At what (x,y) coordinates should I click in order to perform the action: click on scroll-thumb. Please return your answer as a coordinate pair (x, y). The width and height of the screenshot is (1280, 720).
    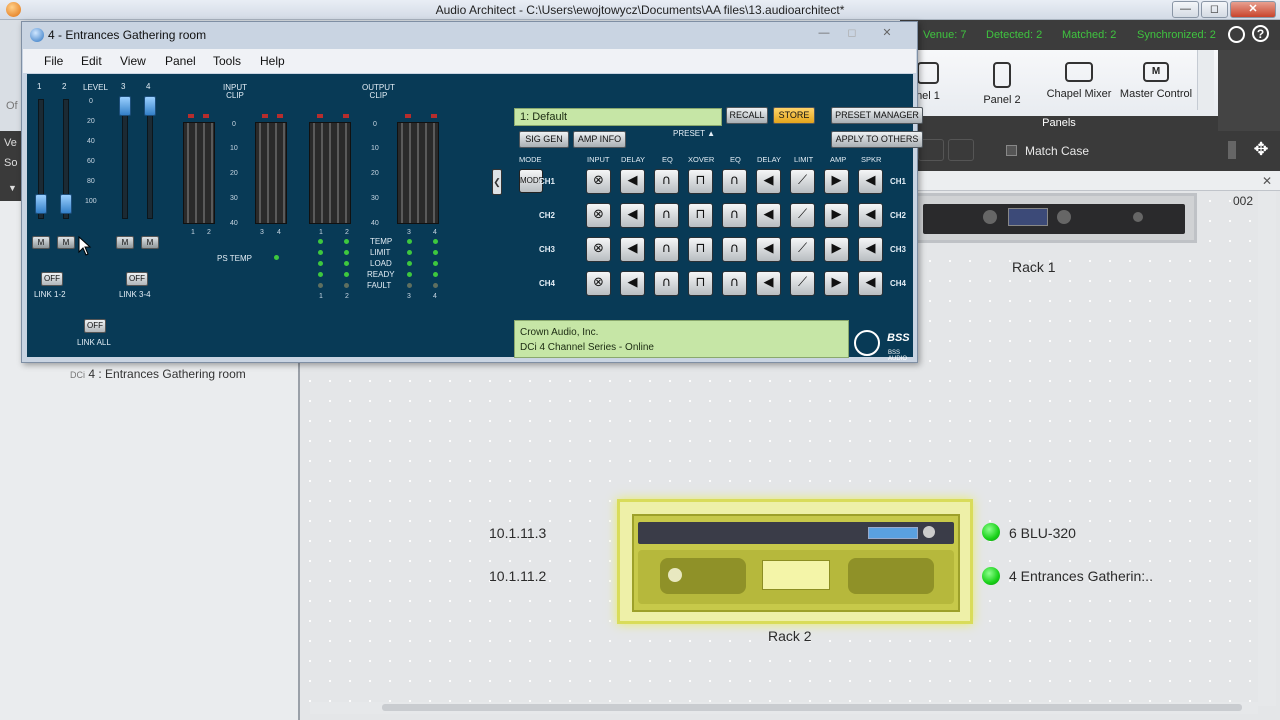
    Looking at the image, I should click on (812, 707).